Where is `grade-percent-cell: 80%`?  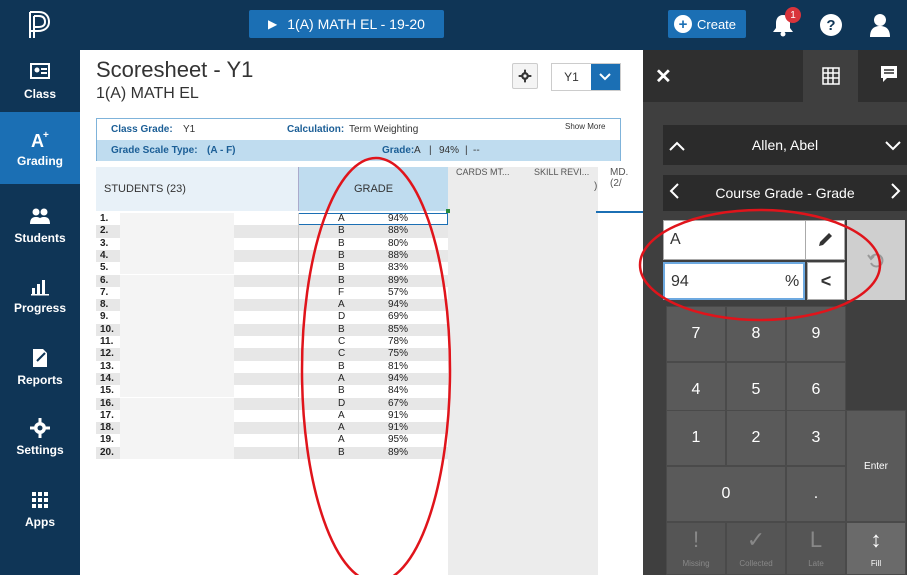
grade-percent-cell: 80% is located at coordinates (398, 243).